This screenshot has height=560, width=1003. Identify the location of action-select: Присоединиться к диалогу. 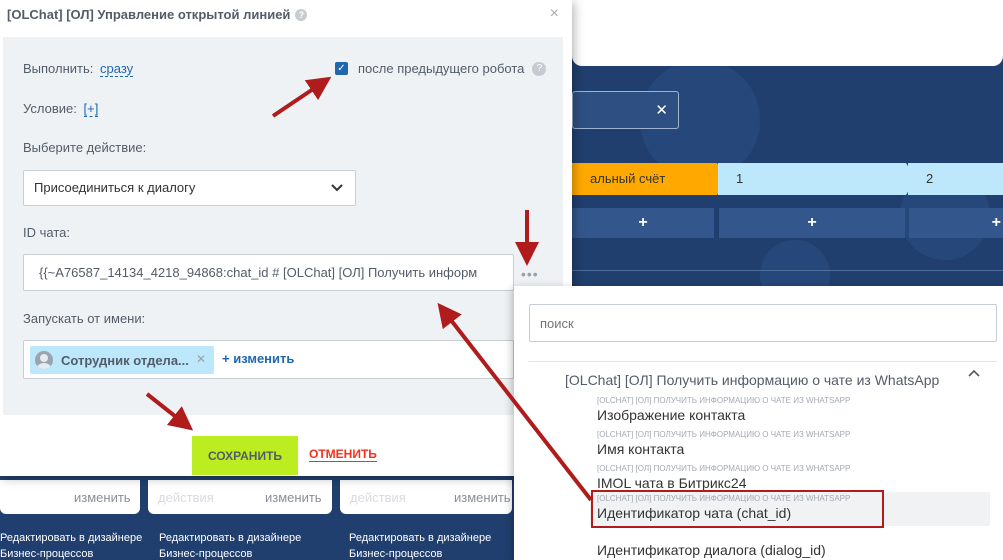
(189, 188).